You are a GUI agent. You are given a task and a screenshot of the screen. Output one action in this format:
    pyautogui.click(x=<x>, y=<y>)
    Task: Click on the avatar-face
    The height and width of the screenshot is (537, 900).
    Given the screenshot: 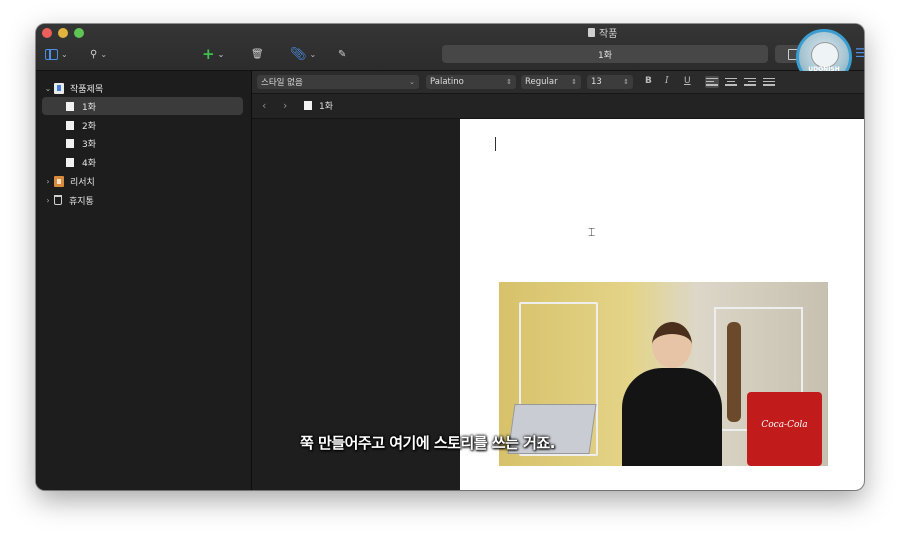 What is the action you would take?
    pyautogui.click(x=825, y=55)
    